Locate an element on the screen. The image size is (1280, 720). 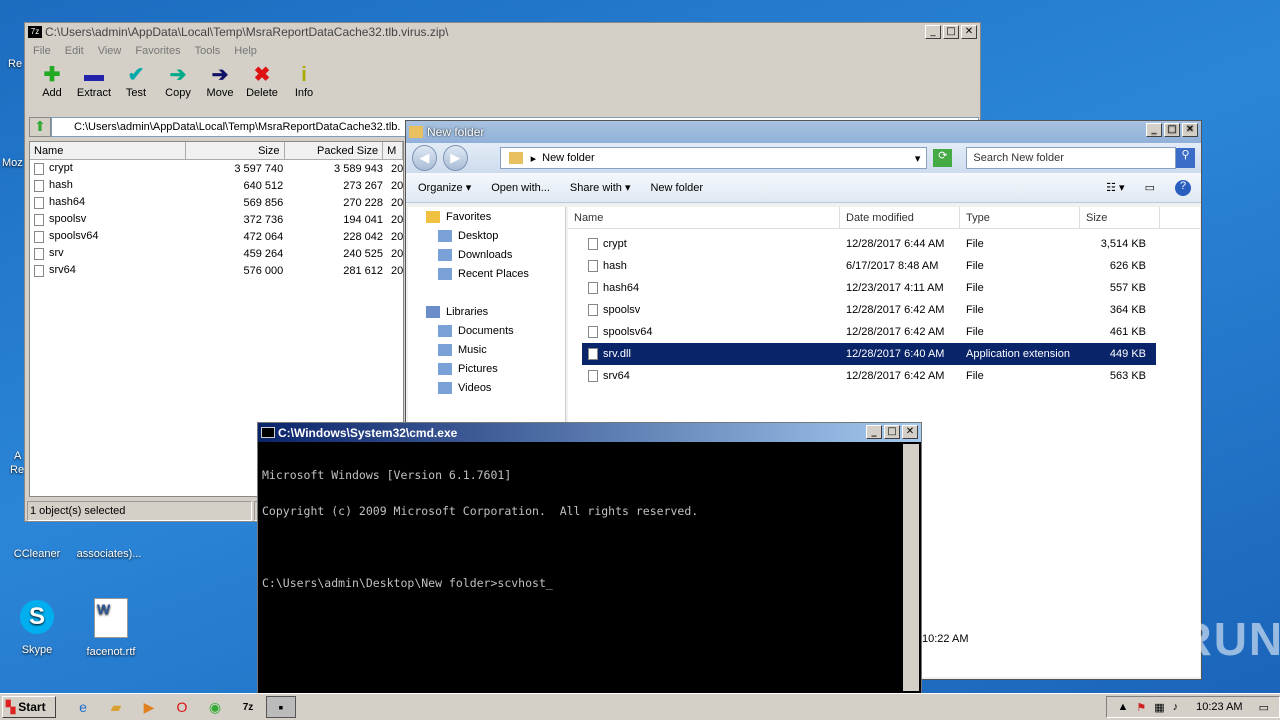
file-row: hash 6/17/2017 8:48 AM File 626 KB is located at coordinates (869, 266).